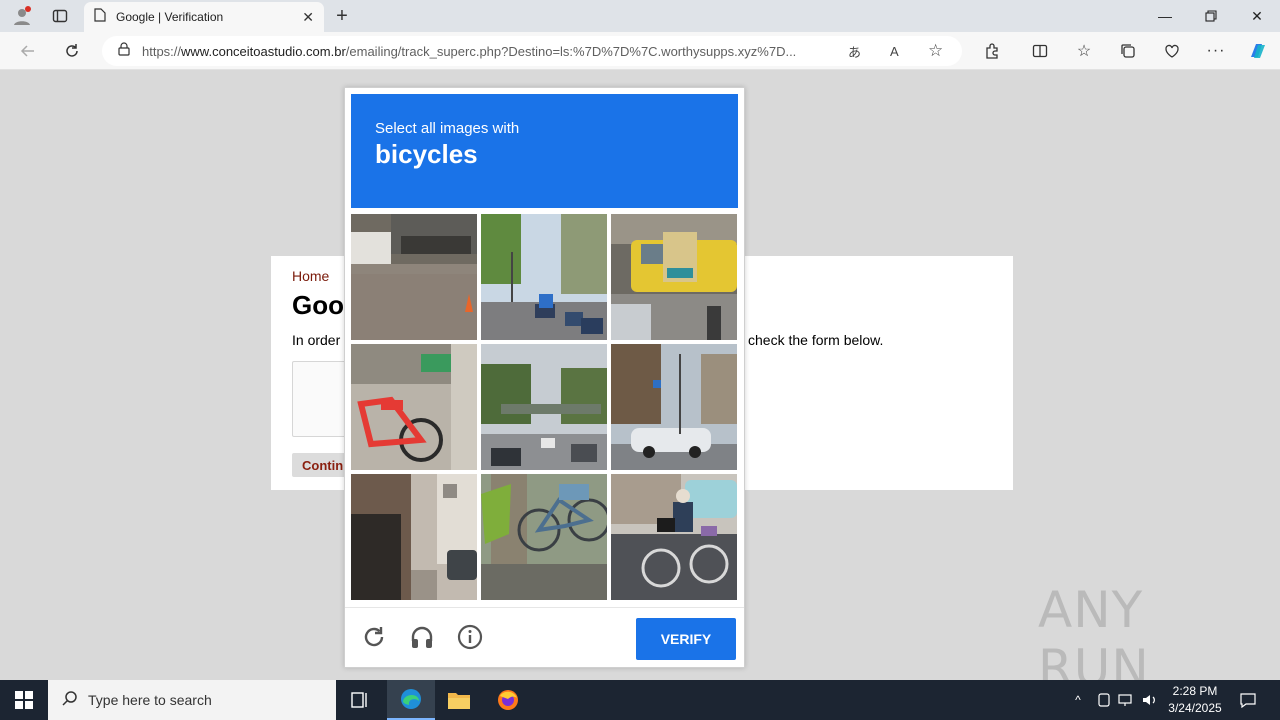 The height and width of the screenshot is (720, 1280). I want to click on captcha-prompt: Select all images with, so click(447, 128).